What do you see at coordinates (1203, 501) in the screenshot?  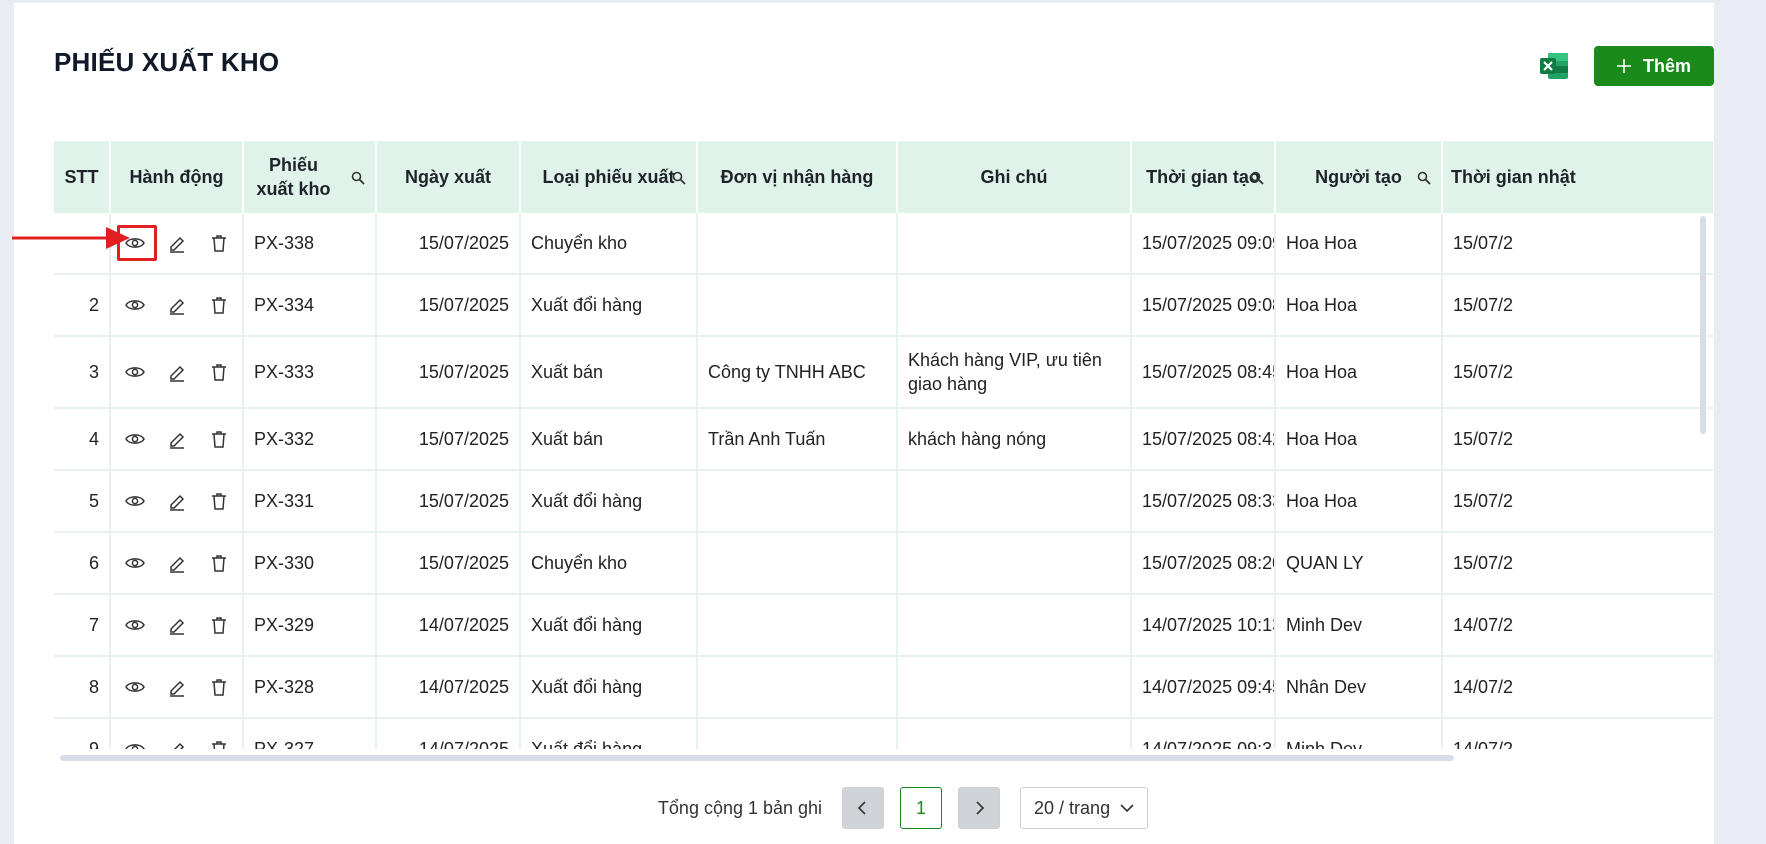 I see `cell-created: 15/07/2025 08:33` at bounding box center [1203, 501].